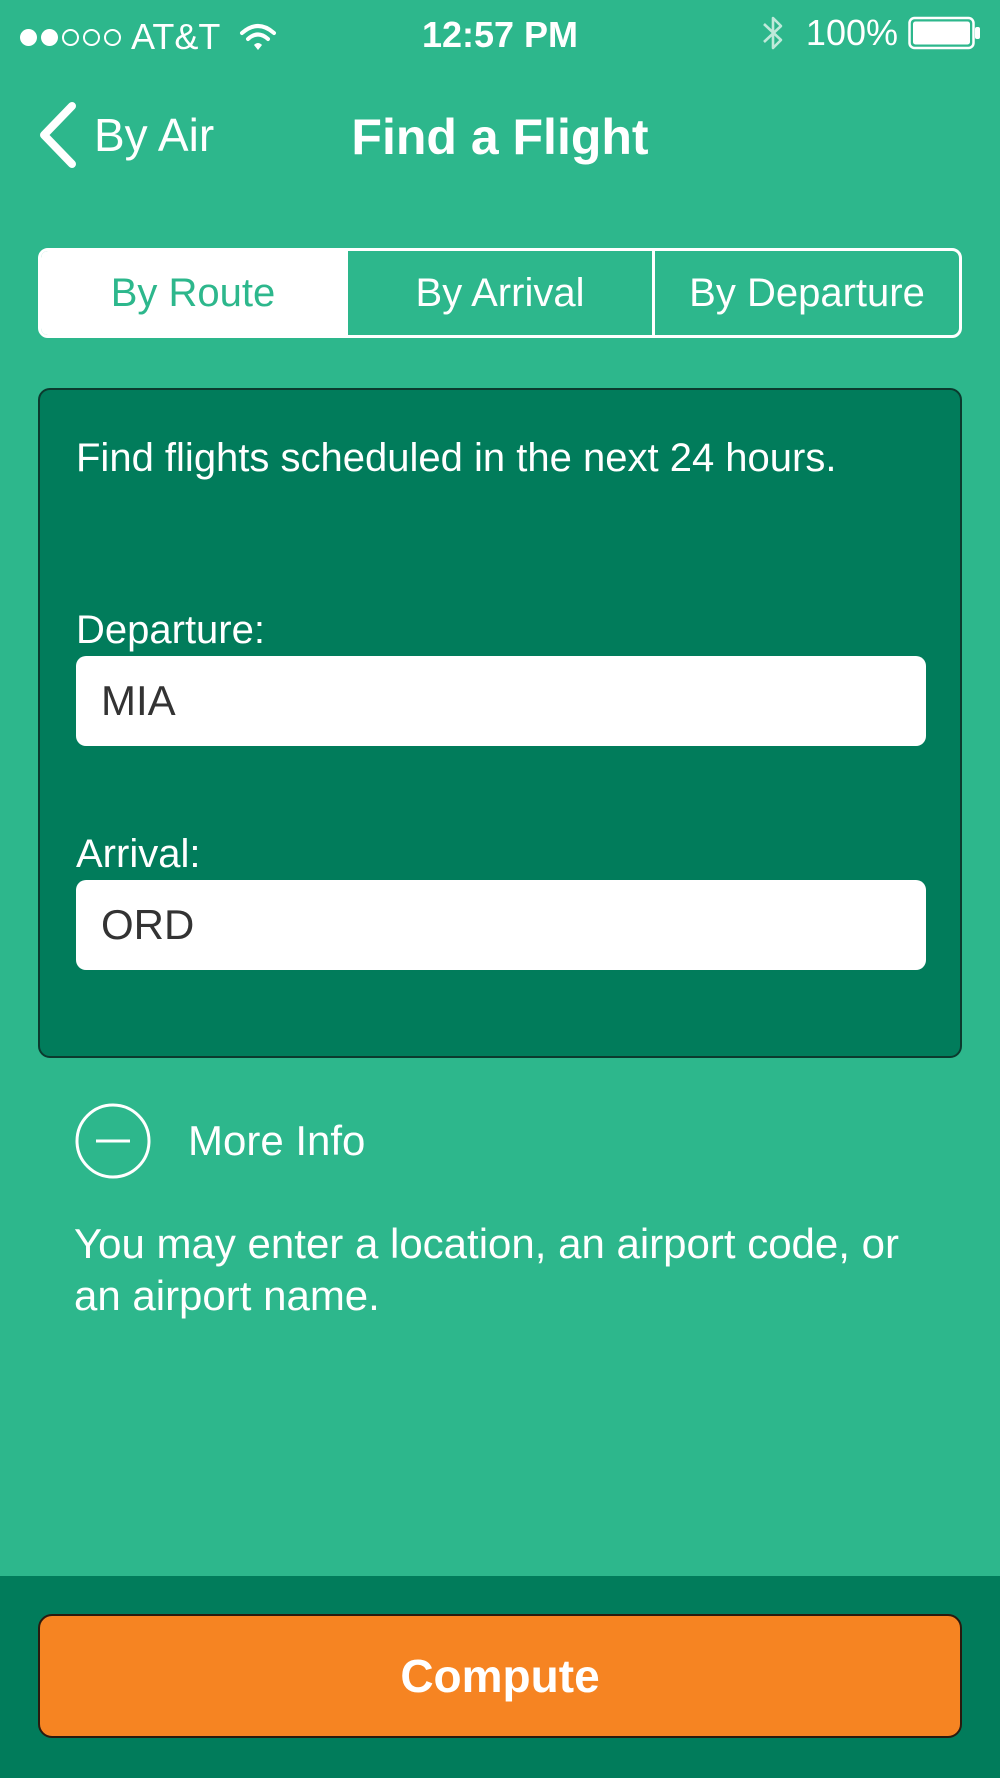 The image size is (1000, 1778). What do you see at coordinates (113, 1141) in the screenshot?
I see `minus-circle-icon` at bounding box center [113, 1141].